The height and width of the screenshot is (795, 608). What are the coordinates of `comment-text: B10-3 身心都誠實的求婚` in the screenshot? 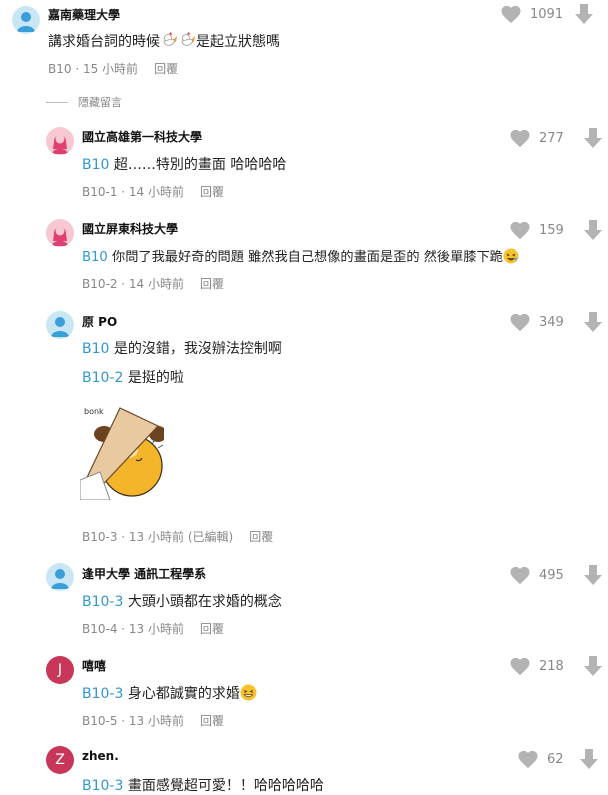 It's located at (169, 694).